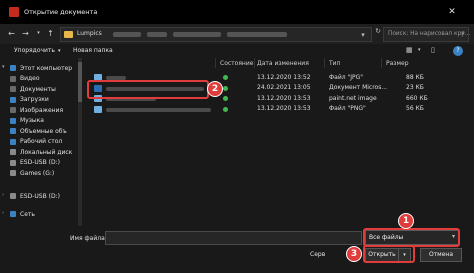 The height and width of the screenshot is (273, 474). What do you see at coordinates (13, 78) in the screenshot?
I see `video-icon` at bounding box center [13, 78].